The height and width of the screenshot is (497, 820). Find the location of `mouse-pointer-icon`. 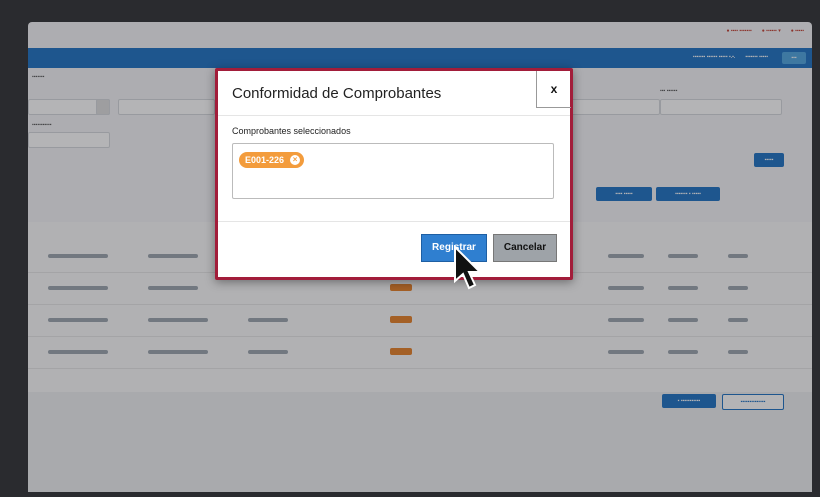

mouse-pointer-icon is located at coordinates (468, 267).